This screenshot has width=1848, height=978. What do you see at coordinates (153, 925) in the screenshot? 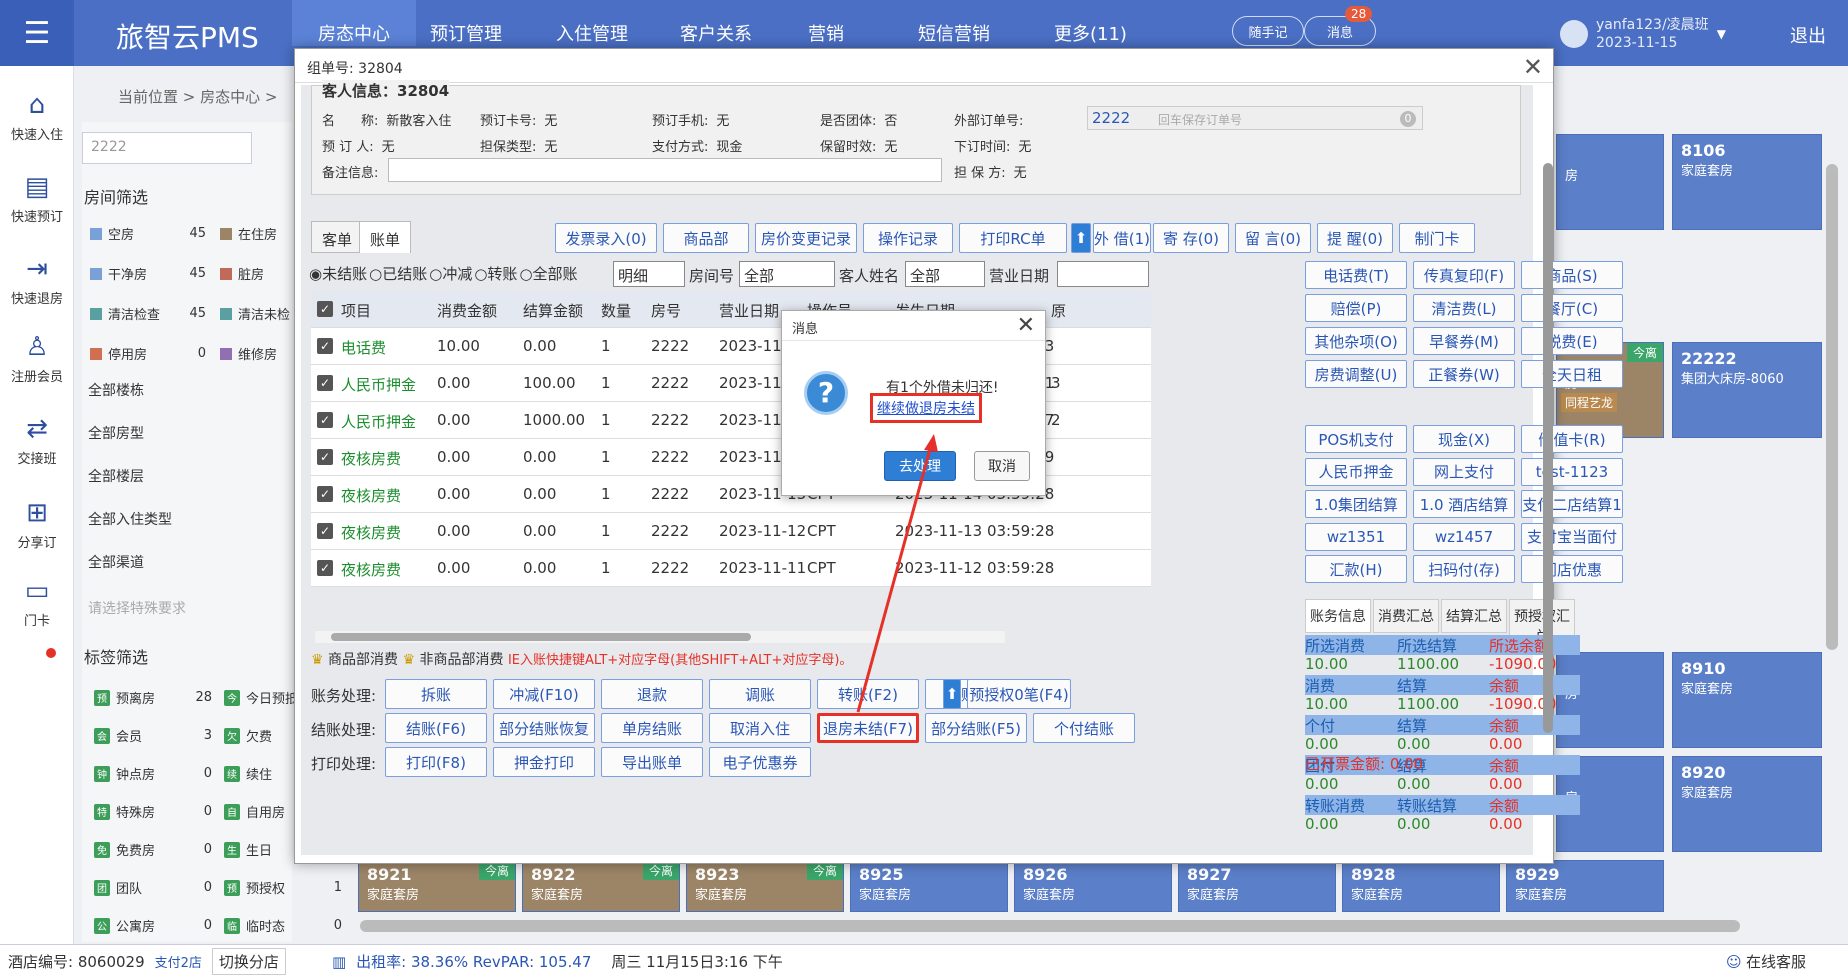
I see `tag-filter-12: 公公寓房 0` at bounding box center [153, 925].